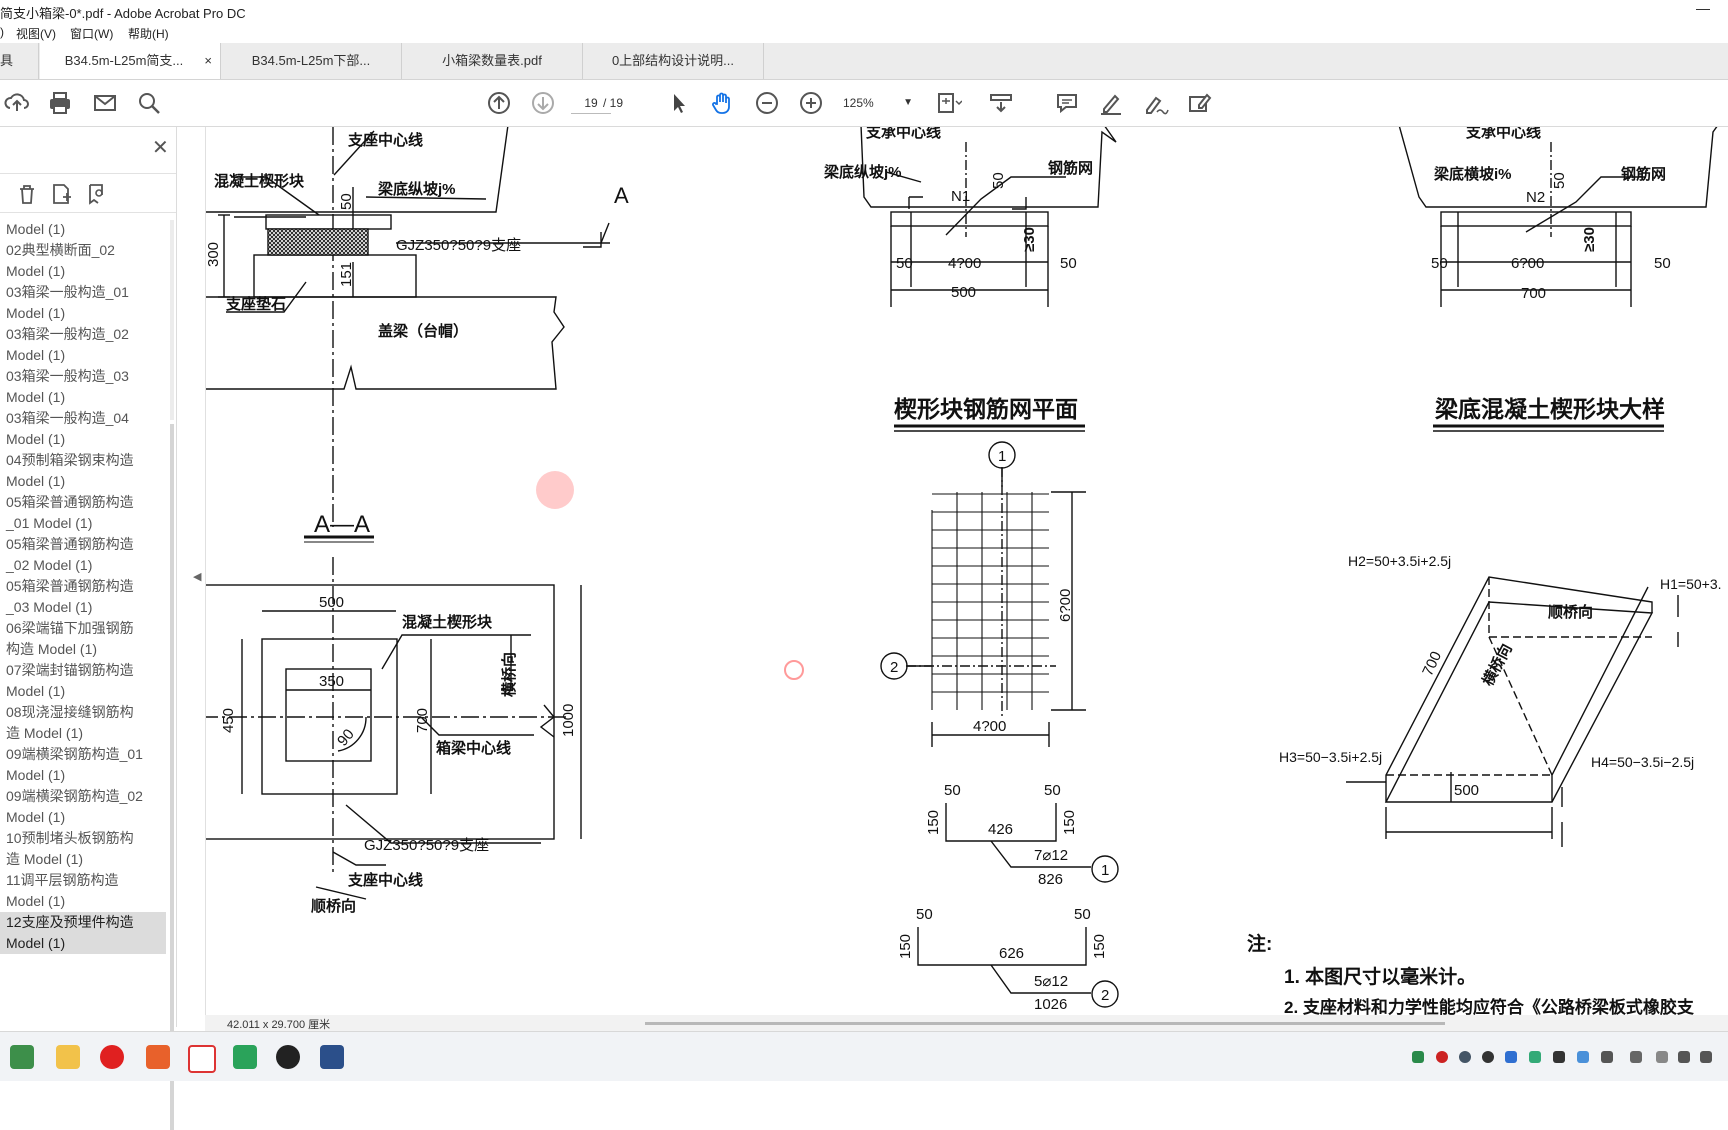 The image size is (1728, 1130). Describe the element at coordinates (1684, 1057) in the screenshot. I see `network-icon` at that location.